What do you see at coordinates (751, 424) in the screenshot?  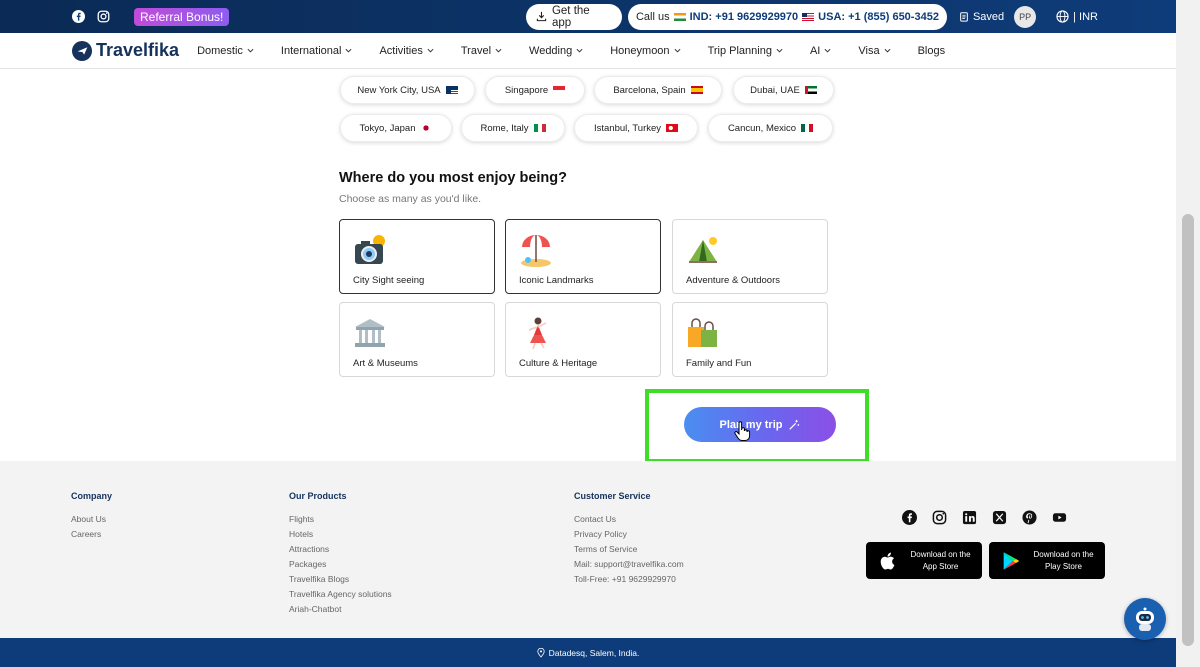 I see `plan-button-label: Plan my trip` at bounding box center [751, 424].